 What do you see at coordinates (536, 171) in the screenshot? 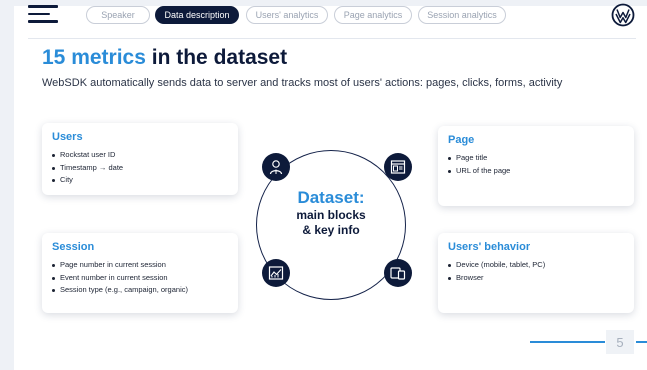
I see `list-item: URL of the page` at bounding box center [536, 171].